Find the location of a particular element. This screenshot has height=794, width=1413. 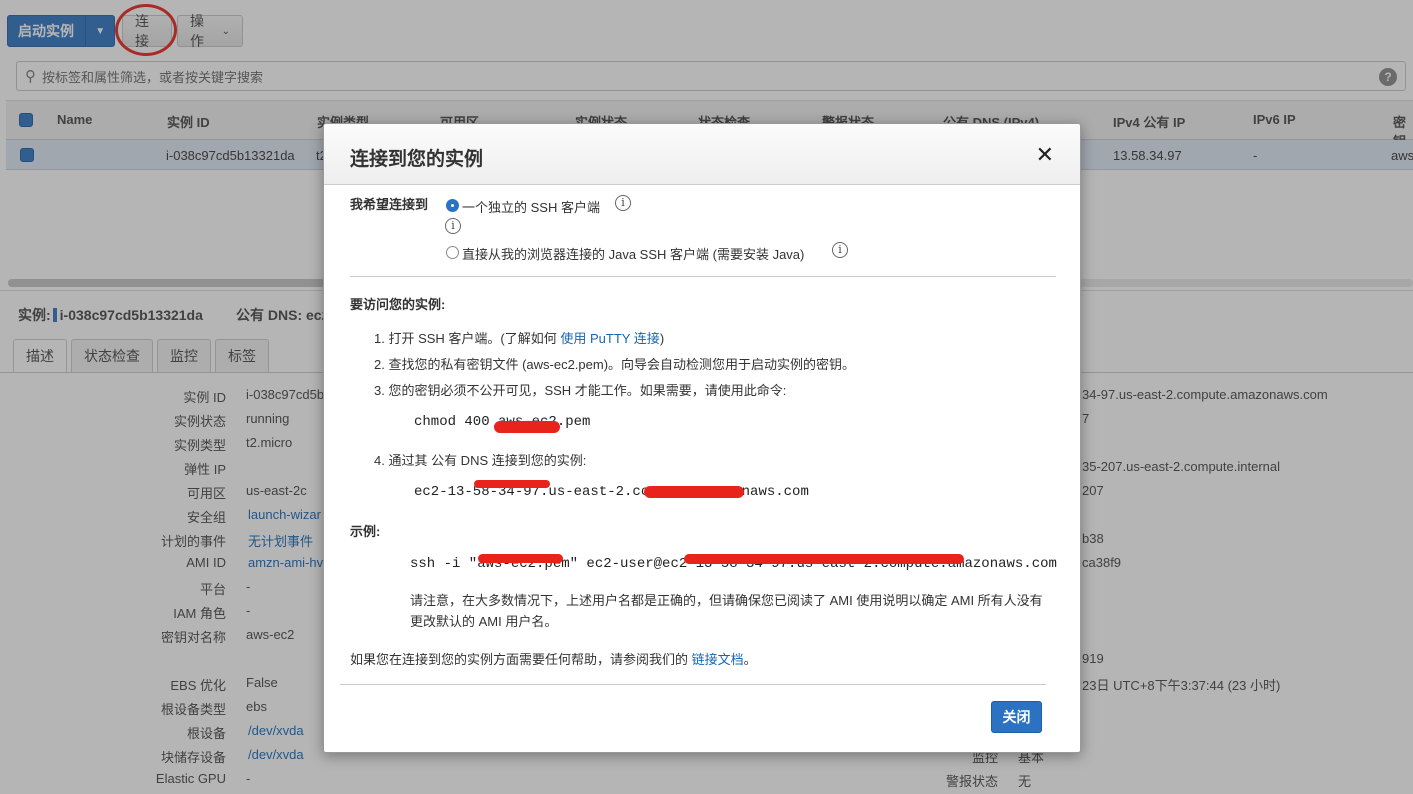

footer-divider is located at coordinates (693, 684).